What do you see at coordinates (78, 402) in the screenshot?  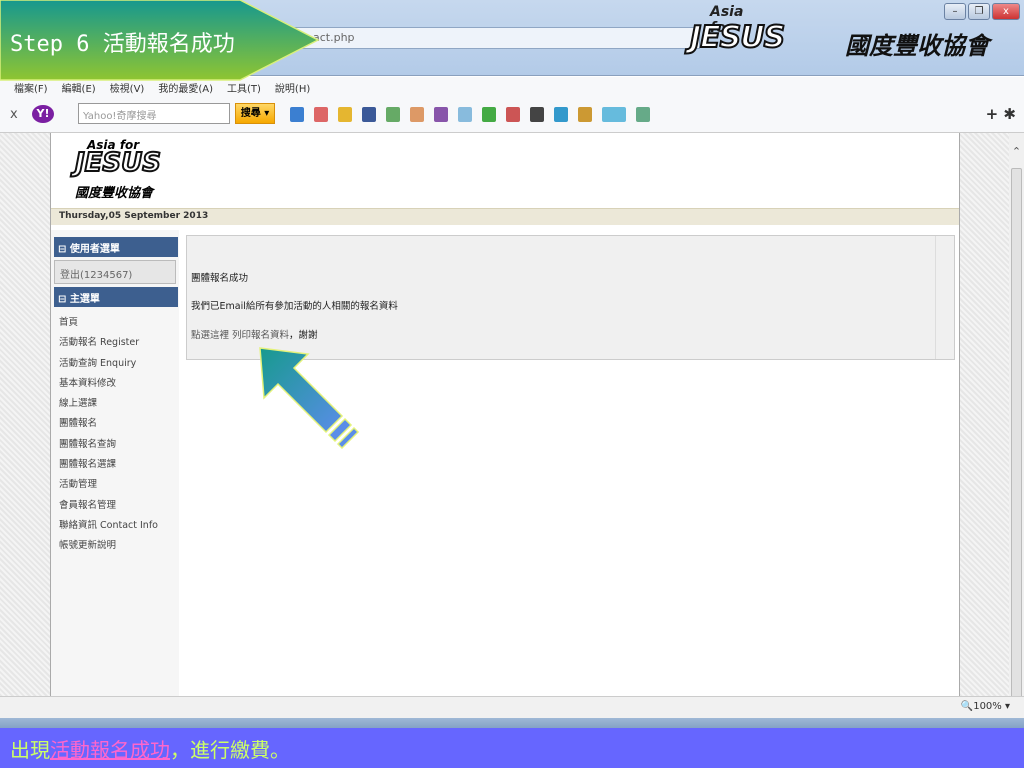 I see `sidebar-item-course: 線上選課` at bounding box center [78, 402].